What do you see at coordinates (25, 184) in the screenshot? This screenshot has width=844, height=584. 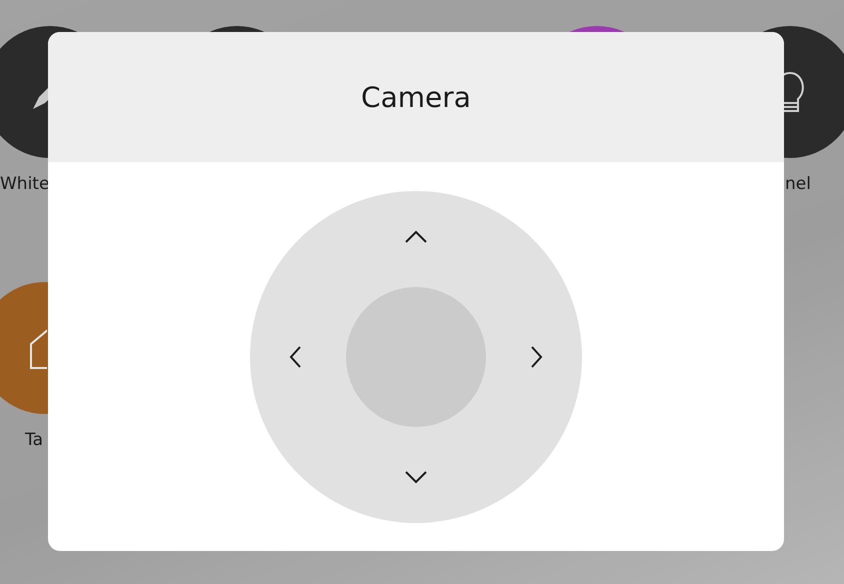 I see `app-label: White` at bounding box center [25, 184].